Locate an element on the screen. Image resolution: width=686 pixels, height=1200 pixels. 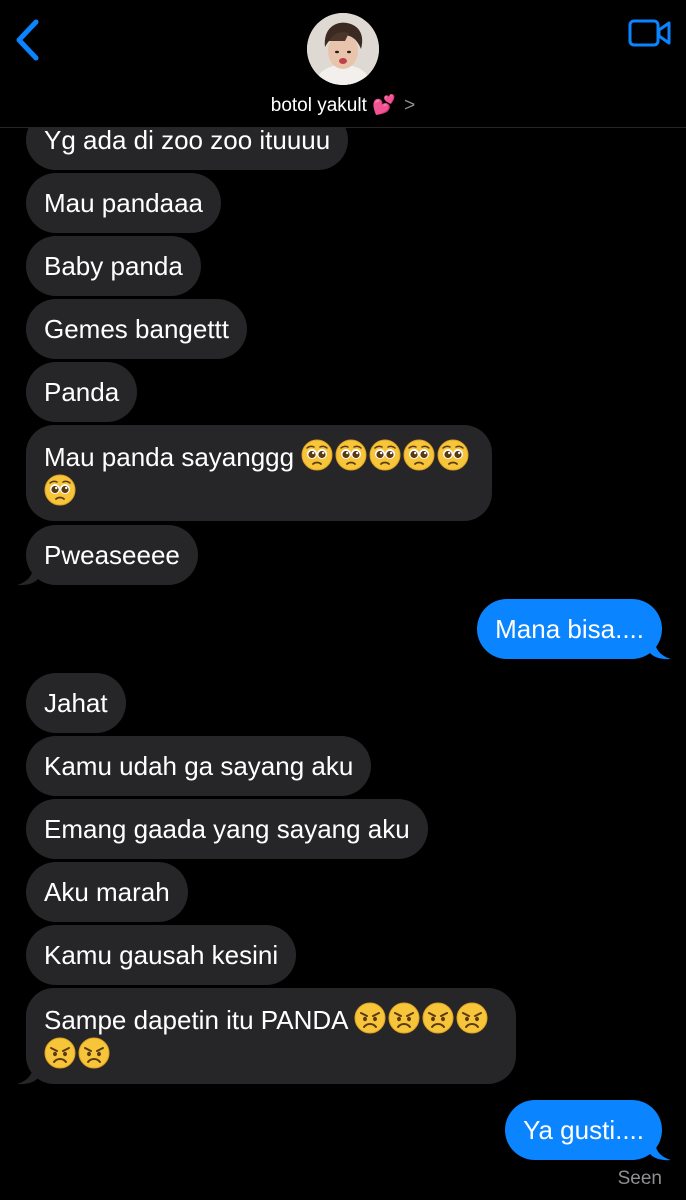
message-text: Panda is located at coordinates (82, 392).